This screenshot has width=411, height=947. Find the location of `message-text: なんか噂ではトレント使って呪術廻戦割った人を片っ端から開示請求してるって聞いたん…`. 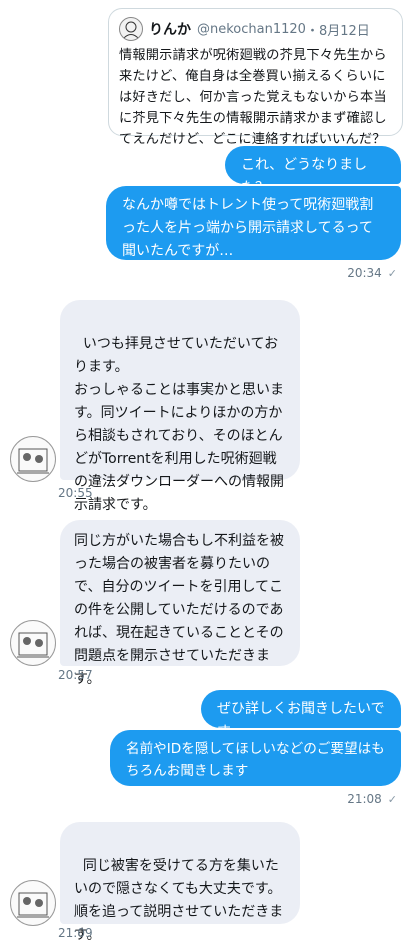

message-text: なんか噂ではトレント使って呪術廻戦割った人を片っ端から開示請求してるって聞いたん… is located at coordinates (248, 228).